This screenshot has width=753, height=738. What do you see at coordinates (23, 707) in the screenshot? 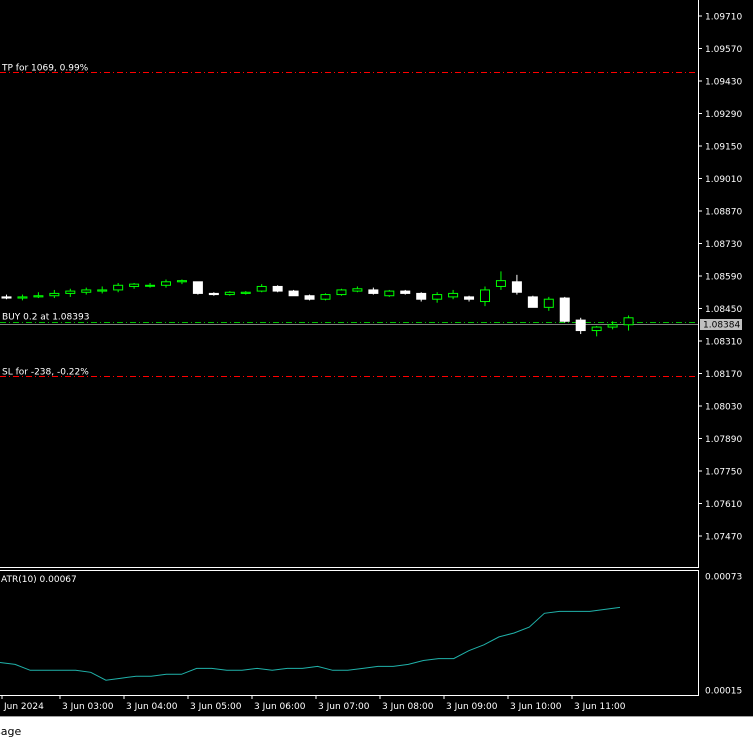
I see `time-axis-label: Jun 2024` at bounding box center [23, 707].